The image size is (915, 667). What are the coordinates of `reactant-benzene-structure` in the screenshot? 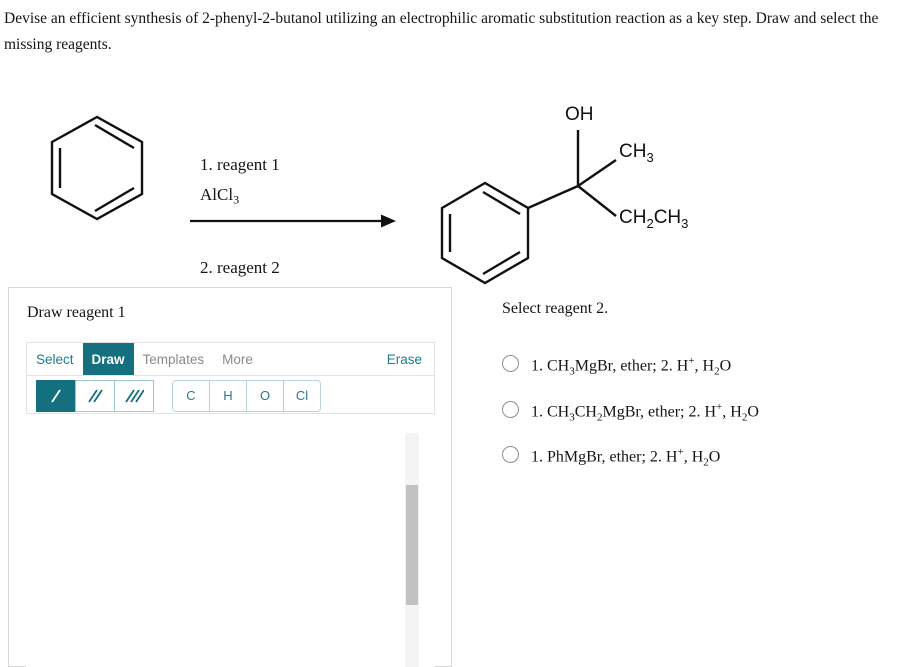 It's located at (97, 168).